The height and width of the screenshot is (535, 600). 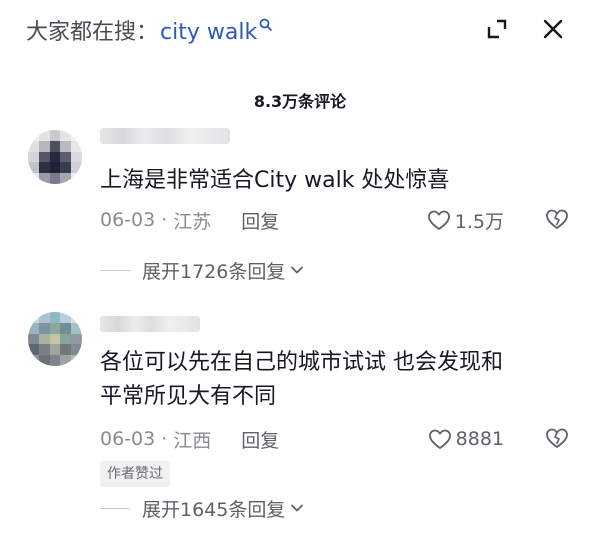 I want to click on trending-search-prefix: 大家都在搜：, so click(x=92, y=32).